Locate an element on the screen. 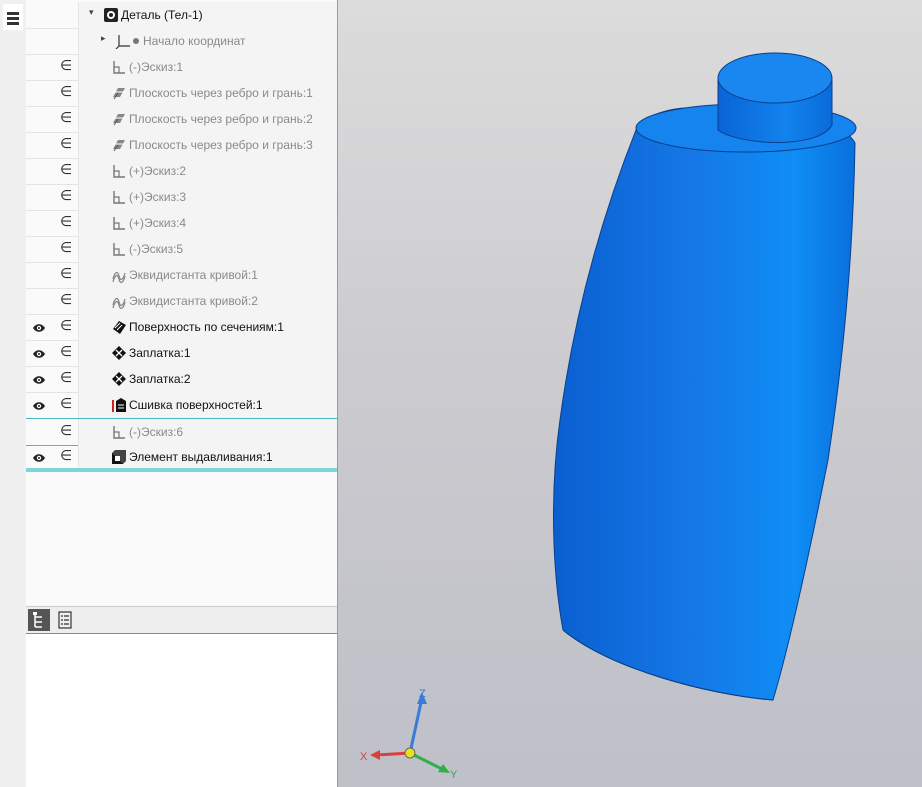  tree-item-row: ∈ Плоскость через ребро и грань:1 is located at coordinates (181, 93).